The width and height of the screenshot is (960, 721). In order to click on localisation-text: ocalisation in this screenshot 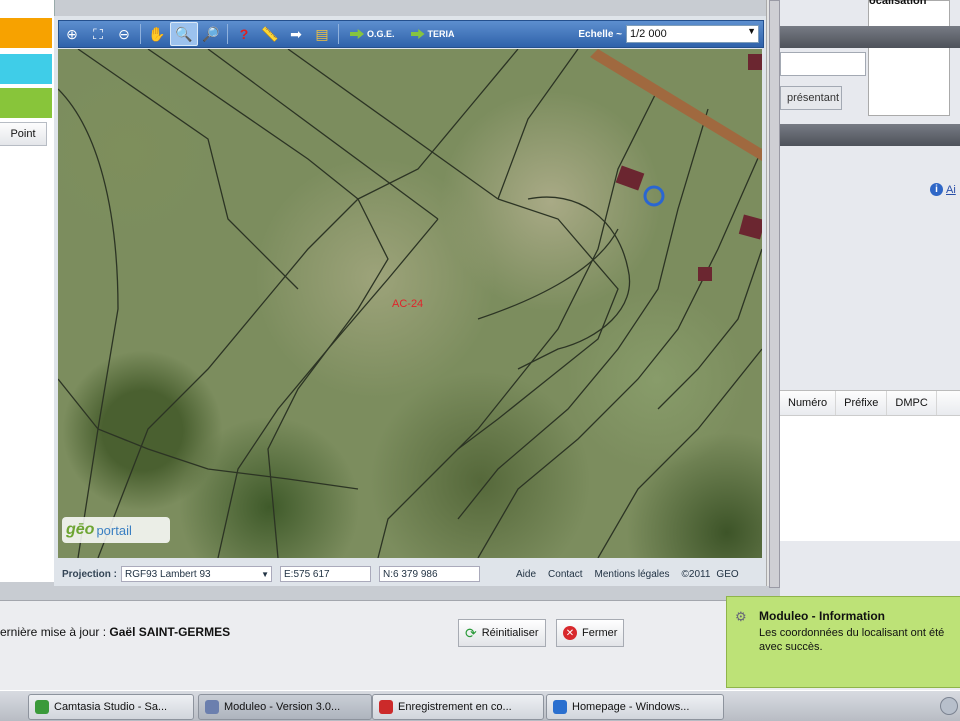, I will do `click(898, 3)`.